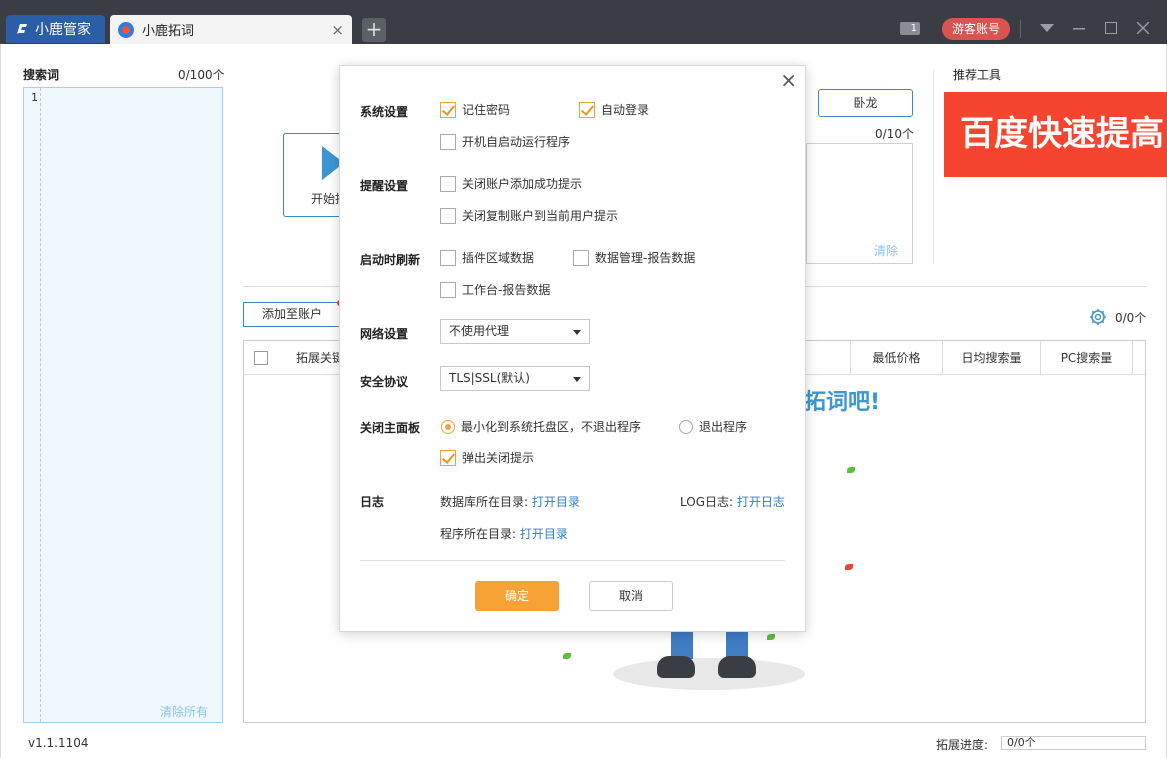  I want to click on brand-tab: 小鹿管家, so click(55, 29).